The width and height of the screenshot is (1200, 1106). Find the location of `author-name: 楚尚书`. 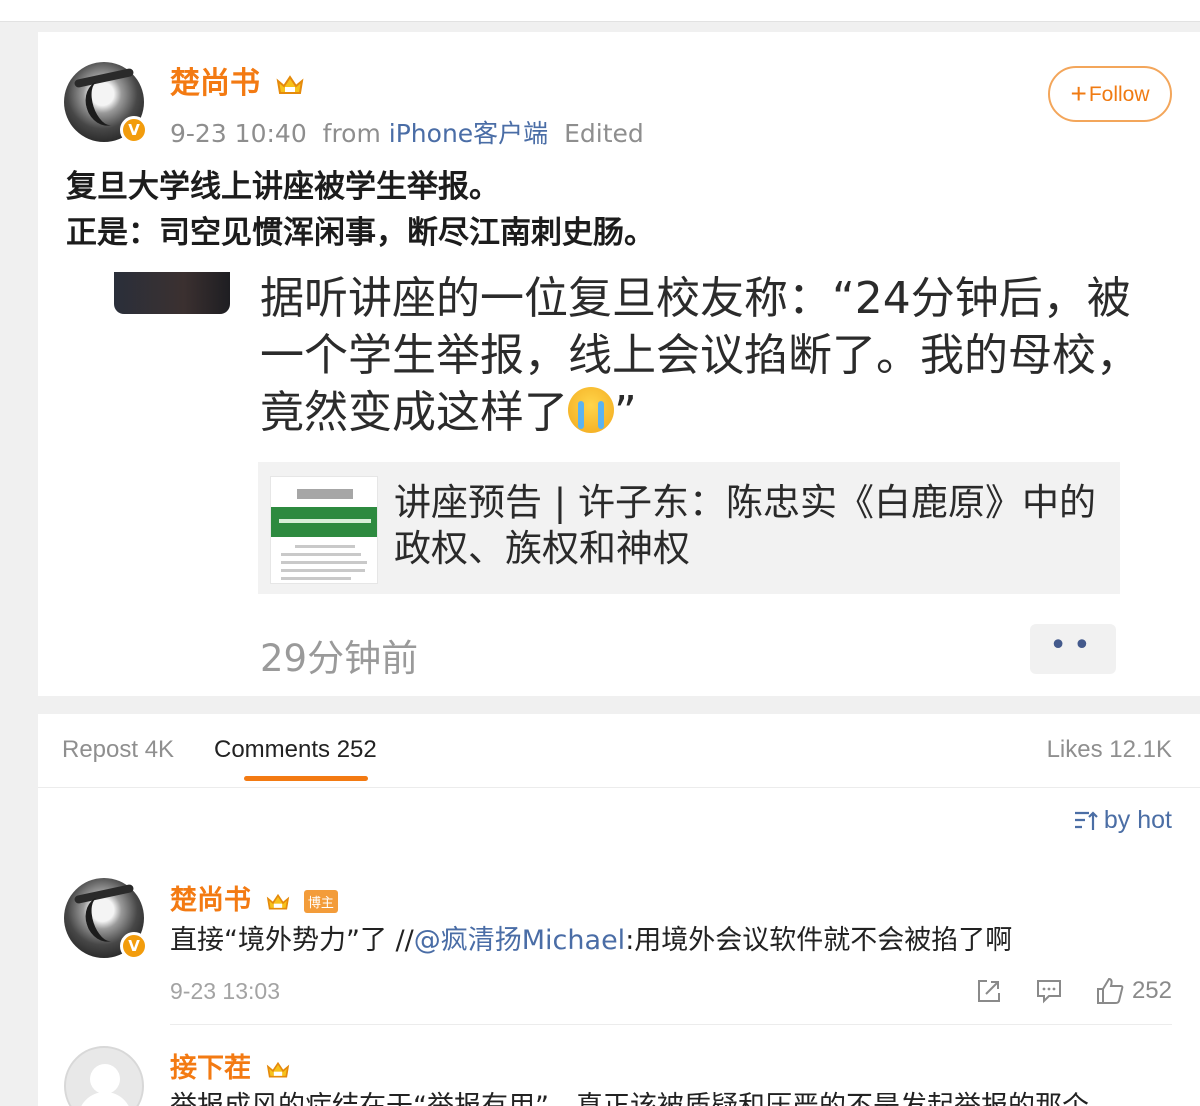

author-name: 楚尚书 is located at coordinates (237, 80).